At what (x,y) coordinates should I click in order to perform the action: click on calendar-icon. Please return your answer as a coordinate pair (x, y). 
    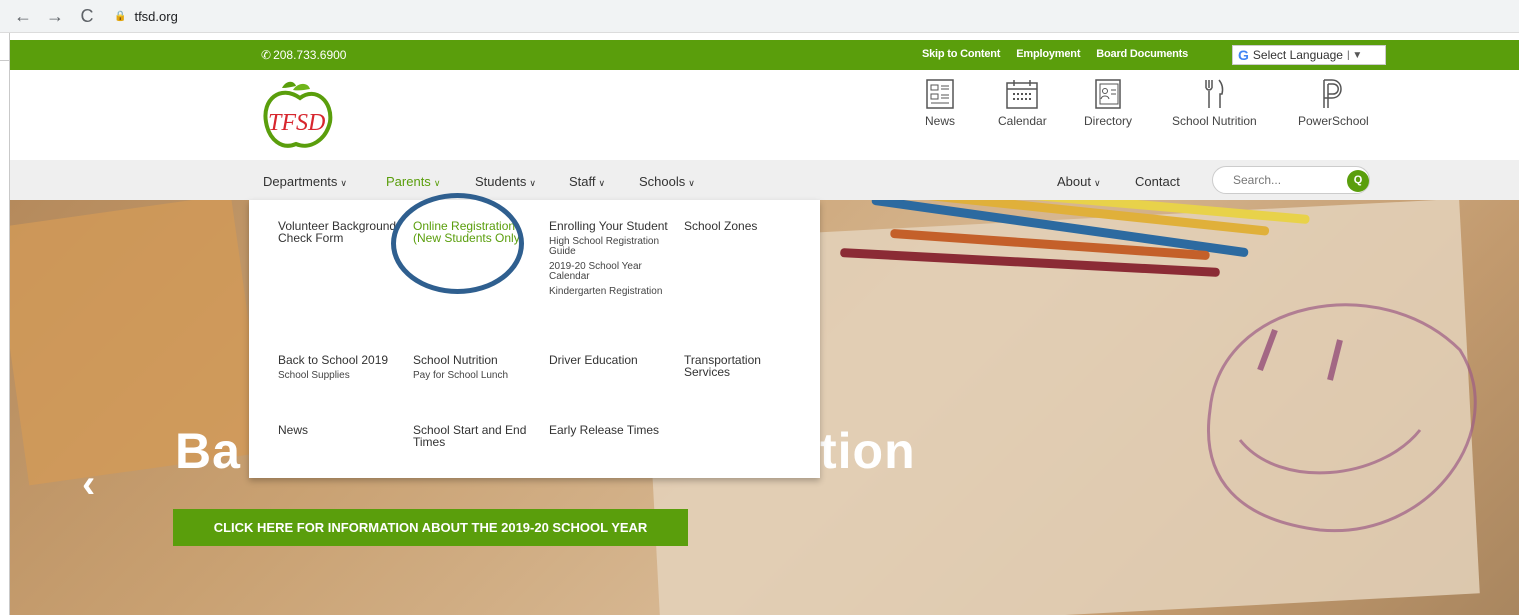
    Looking at the image, I should click on (1022, 94).